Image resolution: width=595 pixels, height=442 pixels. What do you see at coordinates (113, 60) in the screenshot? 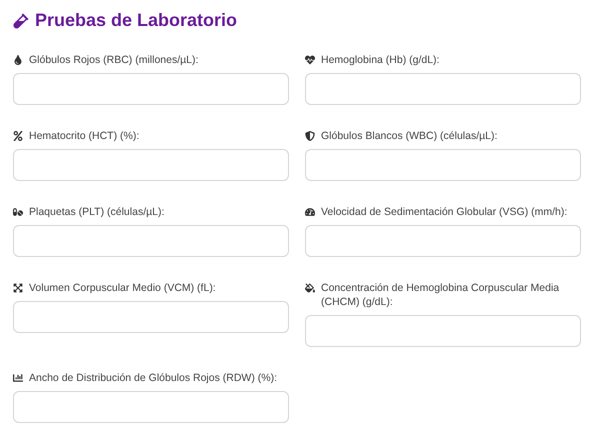
I see `field-label: Glóbulos Rojos (RBC) (millones/µL):` at bounding box center [113, 60].